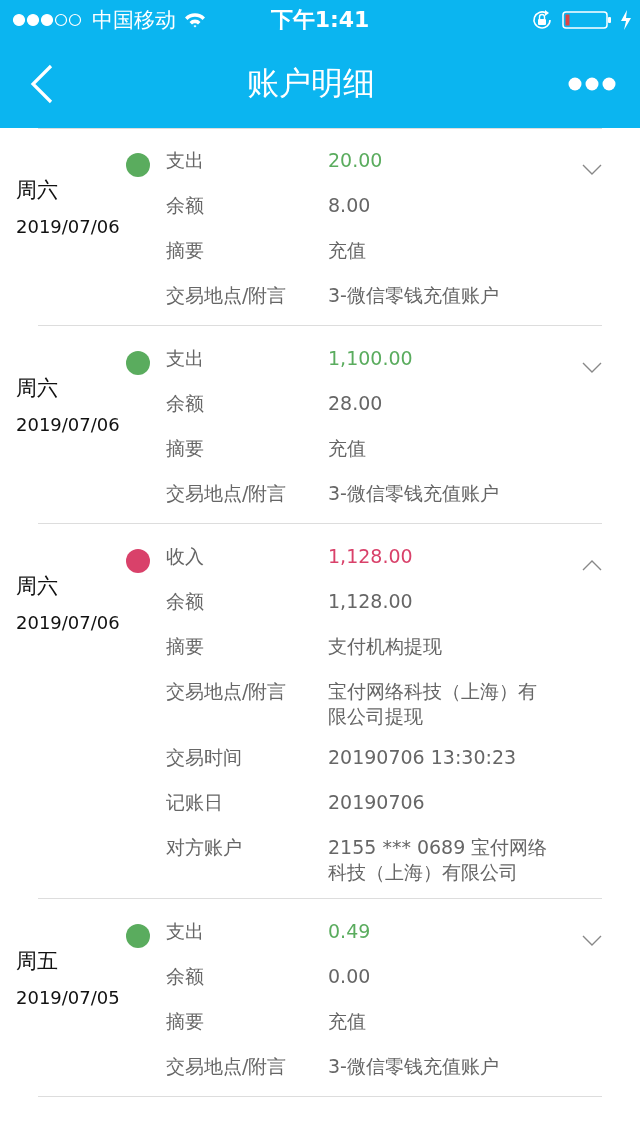 Image resolution: width=640 pixels, height=1136 pixels. What do you see at coordinates (320, 20) in the screenshot?
I see `clock-time: 下午1:41` at bounding box center [320, 20].